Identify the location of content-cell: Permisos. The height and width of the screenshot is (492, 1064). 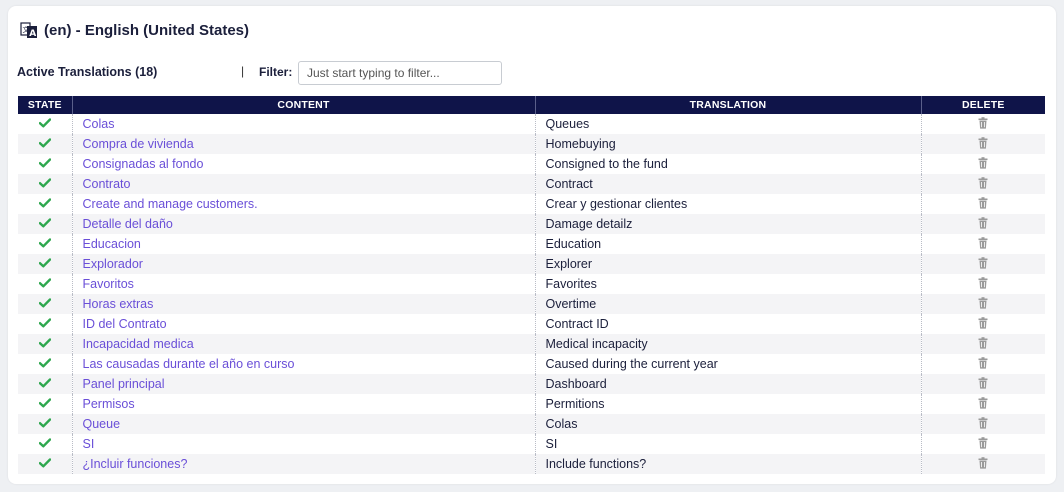
(304, 404).